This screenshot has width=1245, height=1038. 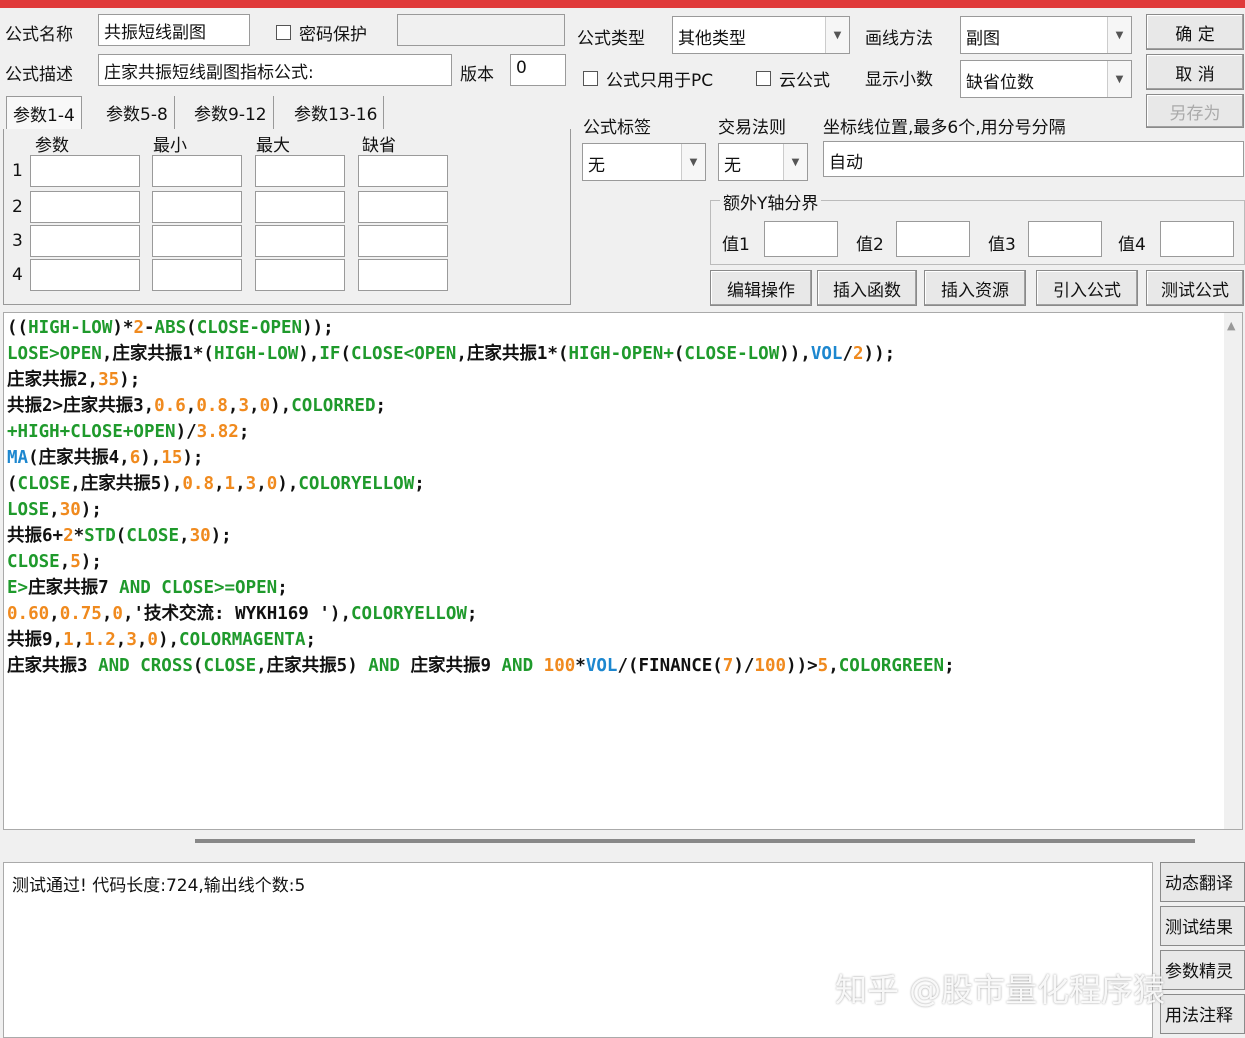 I want to click on formula-type-select: 其他类型 ▼, so click(x=761, y=35).